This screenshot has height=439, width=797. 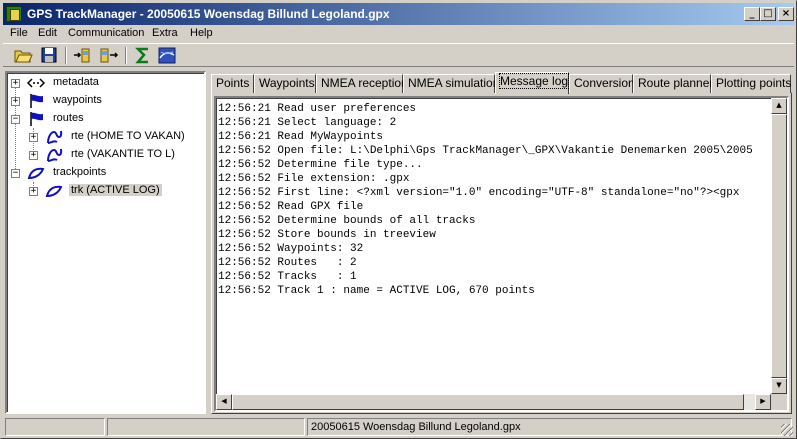 I want to click on log-line: 12:56:52 Routes : 2, so click(x=287, y=263).